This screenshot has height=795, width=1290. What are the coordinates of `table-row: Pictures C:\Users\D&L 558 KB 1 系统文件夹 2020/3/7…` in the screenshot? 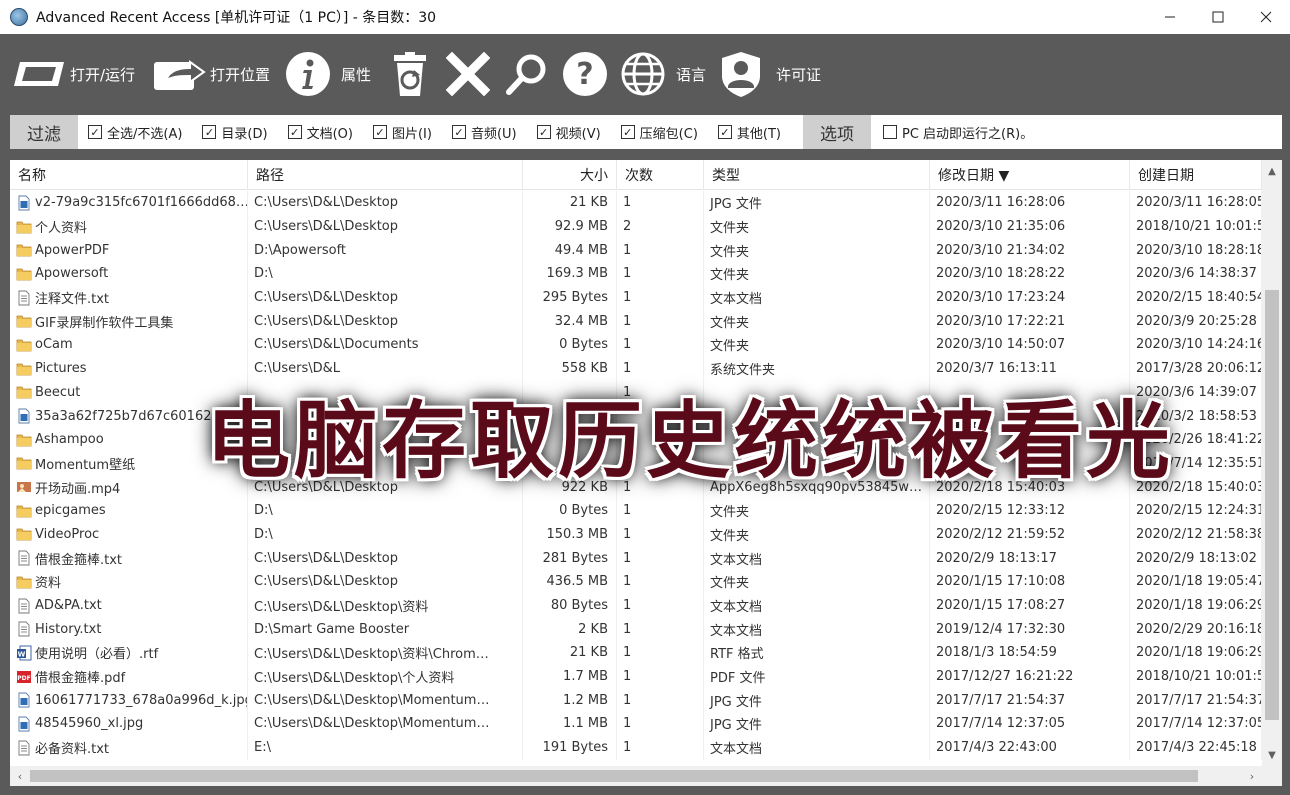 It's located at (636, 368).